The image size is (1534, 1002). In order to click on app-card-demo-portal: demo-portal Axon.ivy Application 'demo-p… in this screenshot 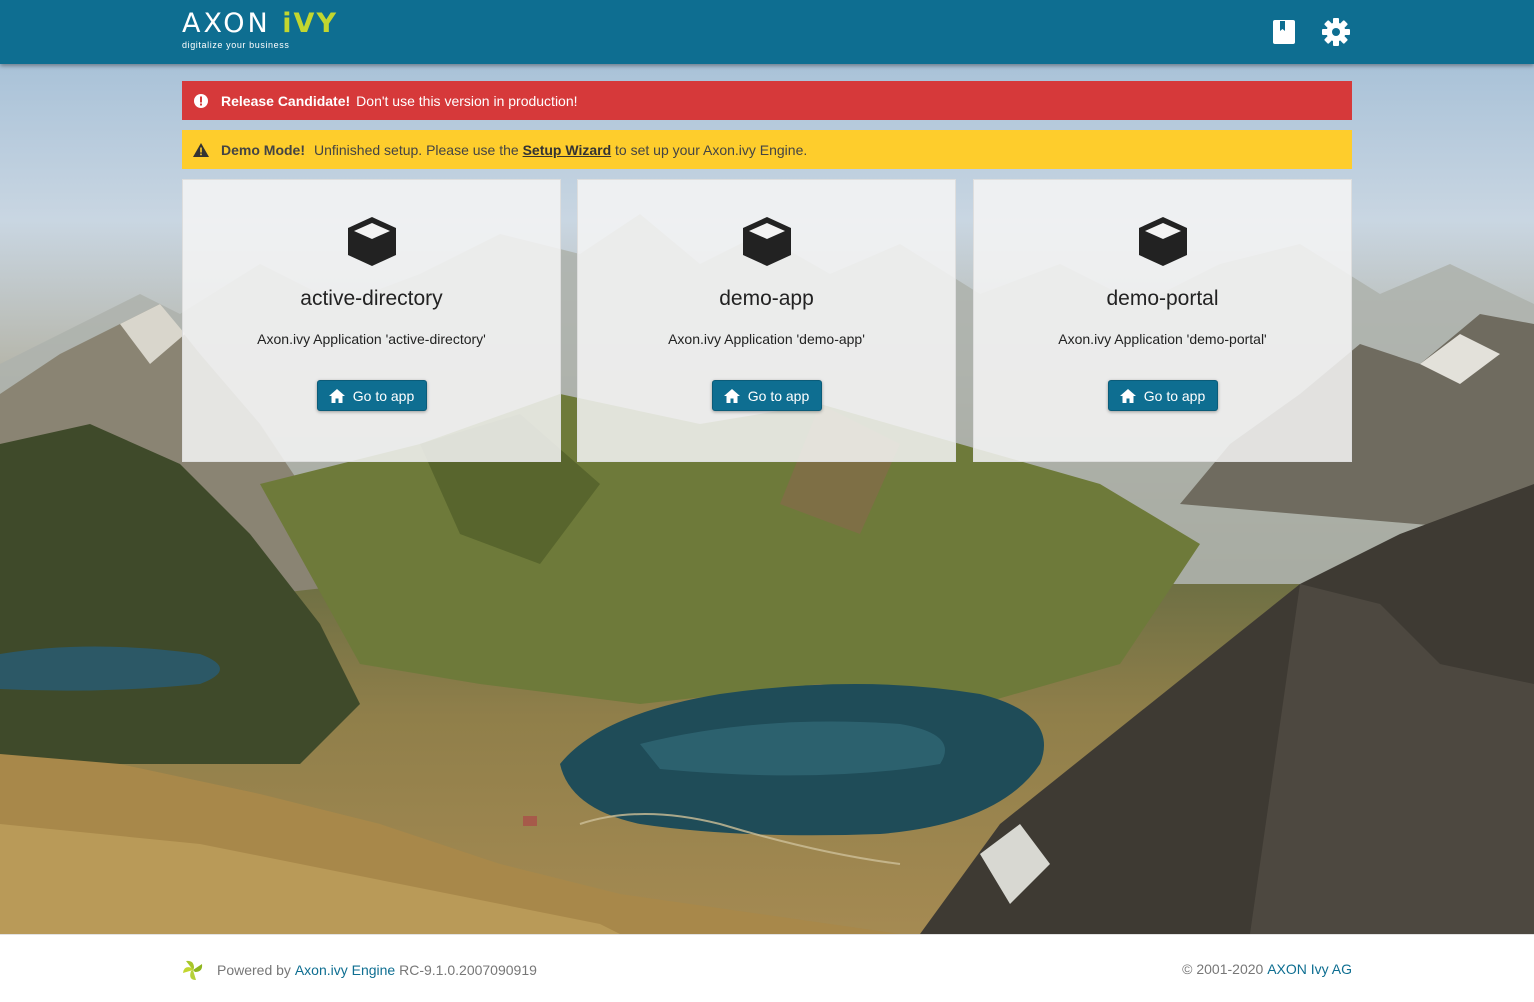, I will do `click(1162, 320)`.